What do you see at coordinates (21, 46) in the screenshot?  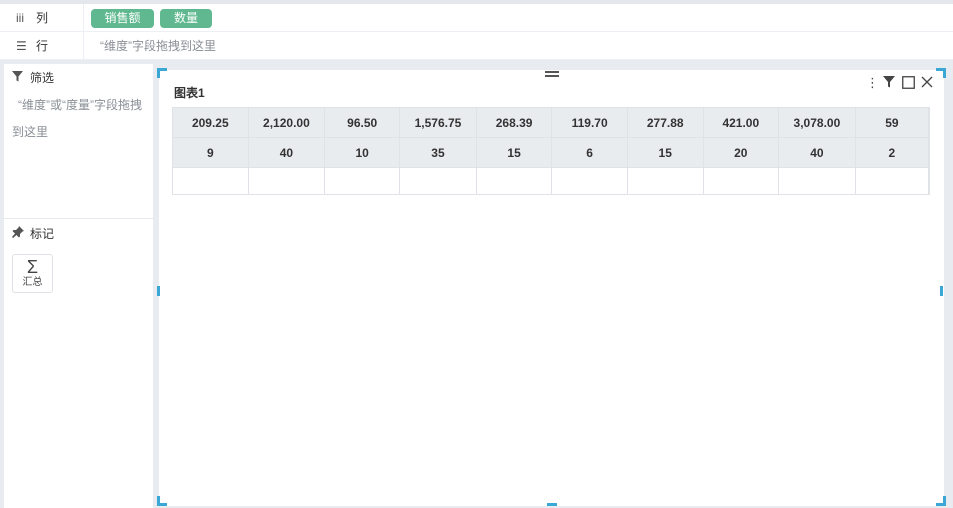 I see `list-icon: ☰` at bounding box center [21, 46].